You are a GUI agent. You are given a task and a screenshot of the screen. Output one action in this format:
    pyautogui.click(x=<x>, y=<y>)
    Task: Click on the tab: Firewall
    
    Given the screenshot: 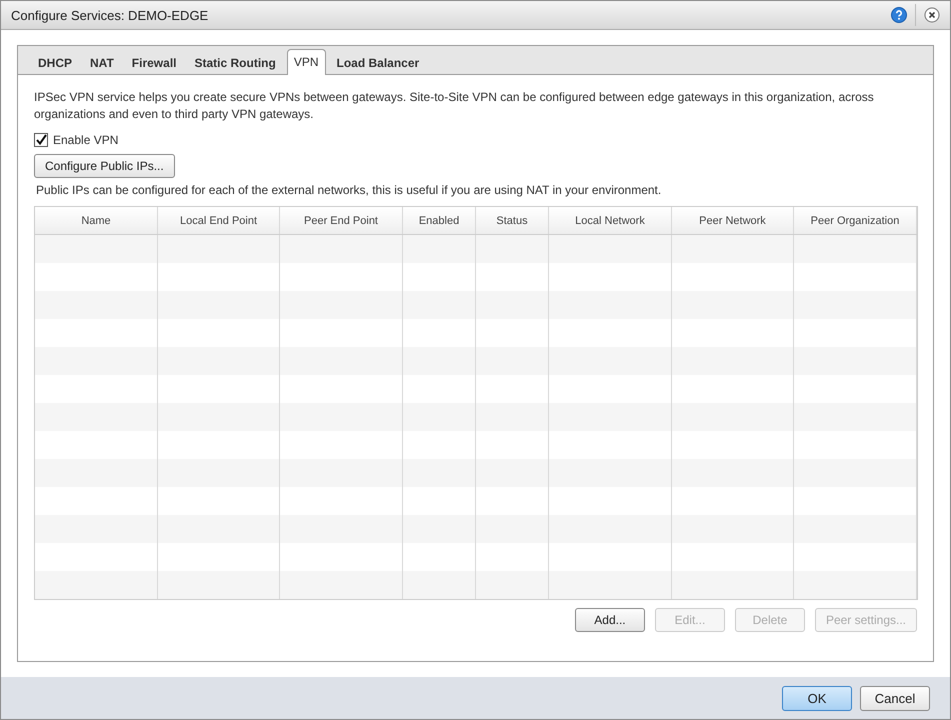 What is the action you would take?
    pyautogui.click(x=154, y=62)
    